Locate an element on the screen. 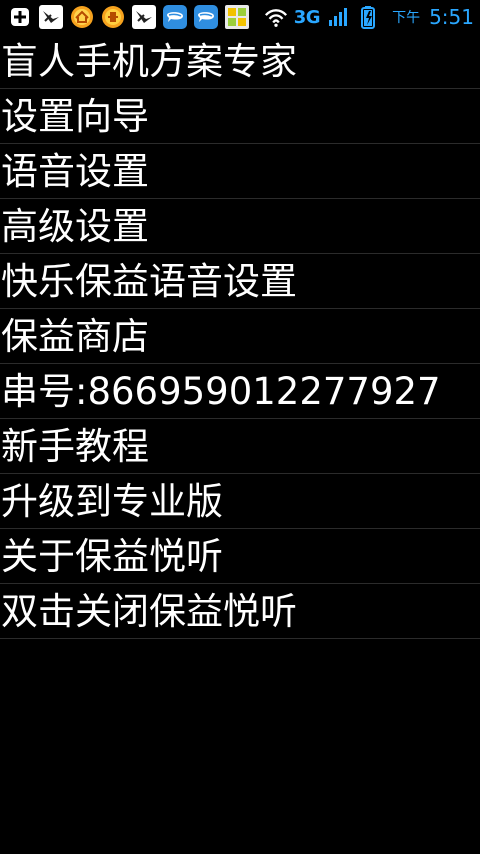  menu-item-imei: 串号:866959012277927 is located at coordinates (240, 391).